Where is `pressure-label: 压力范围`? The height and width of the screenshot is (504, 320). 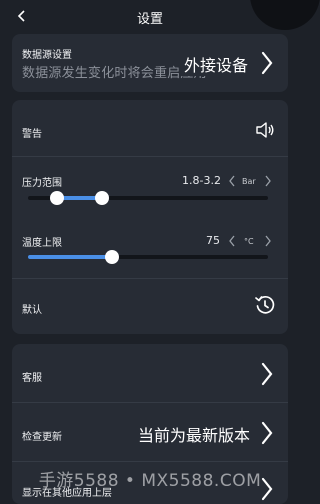 pressure-label: 压力范围 is located at coordinates (42, 183).